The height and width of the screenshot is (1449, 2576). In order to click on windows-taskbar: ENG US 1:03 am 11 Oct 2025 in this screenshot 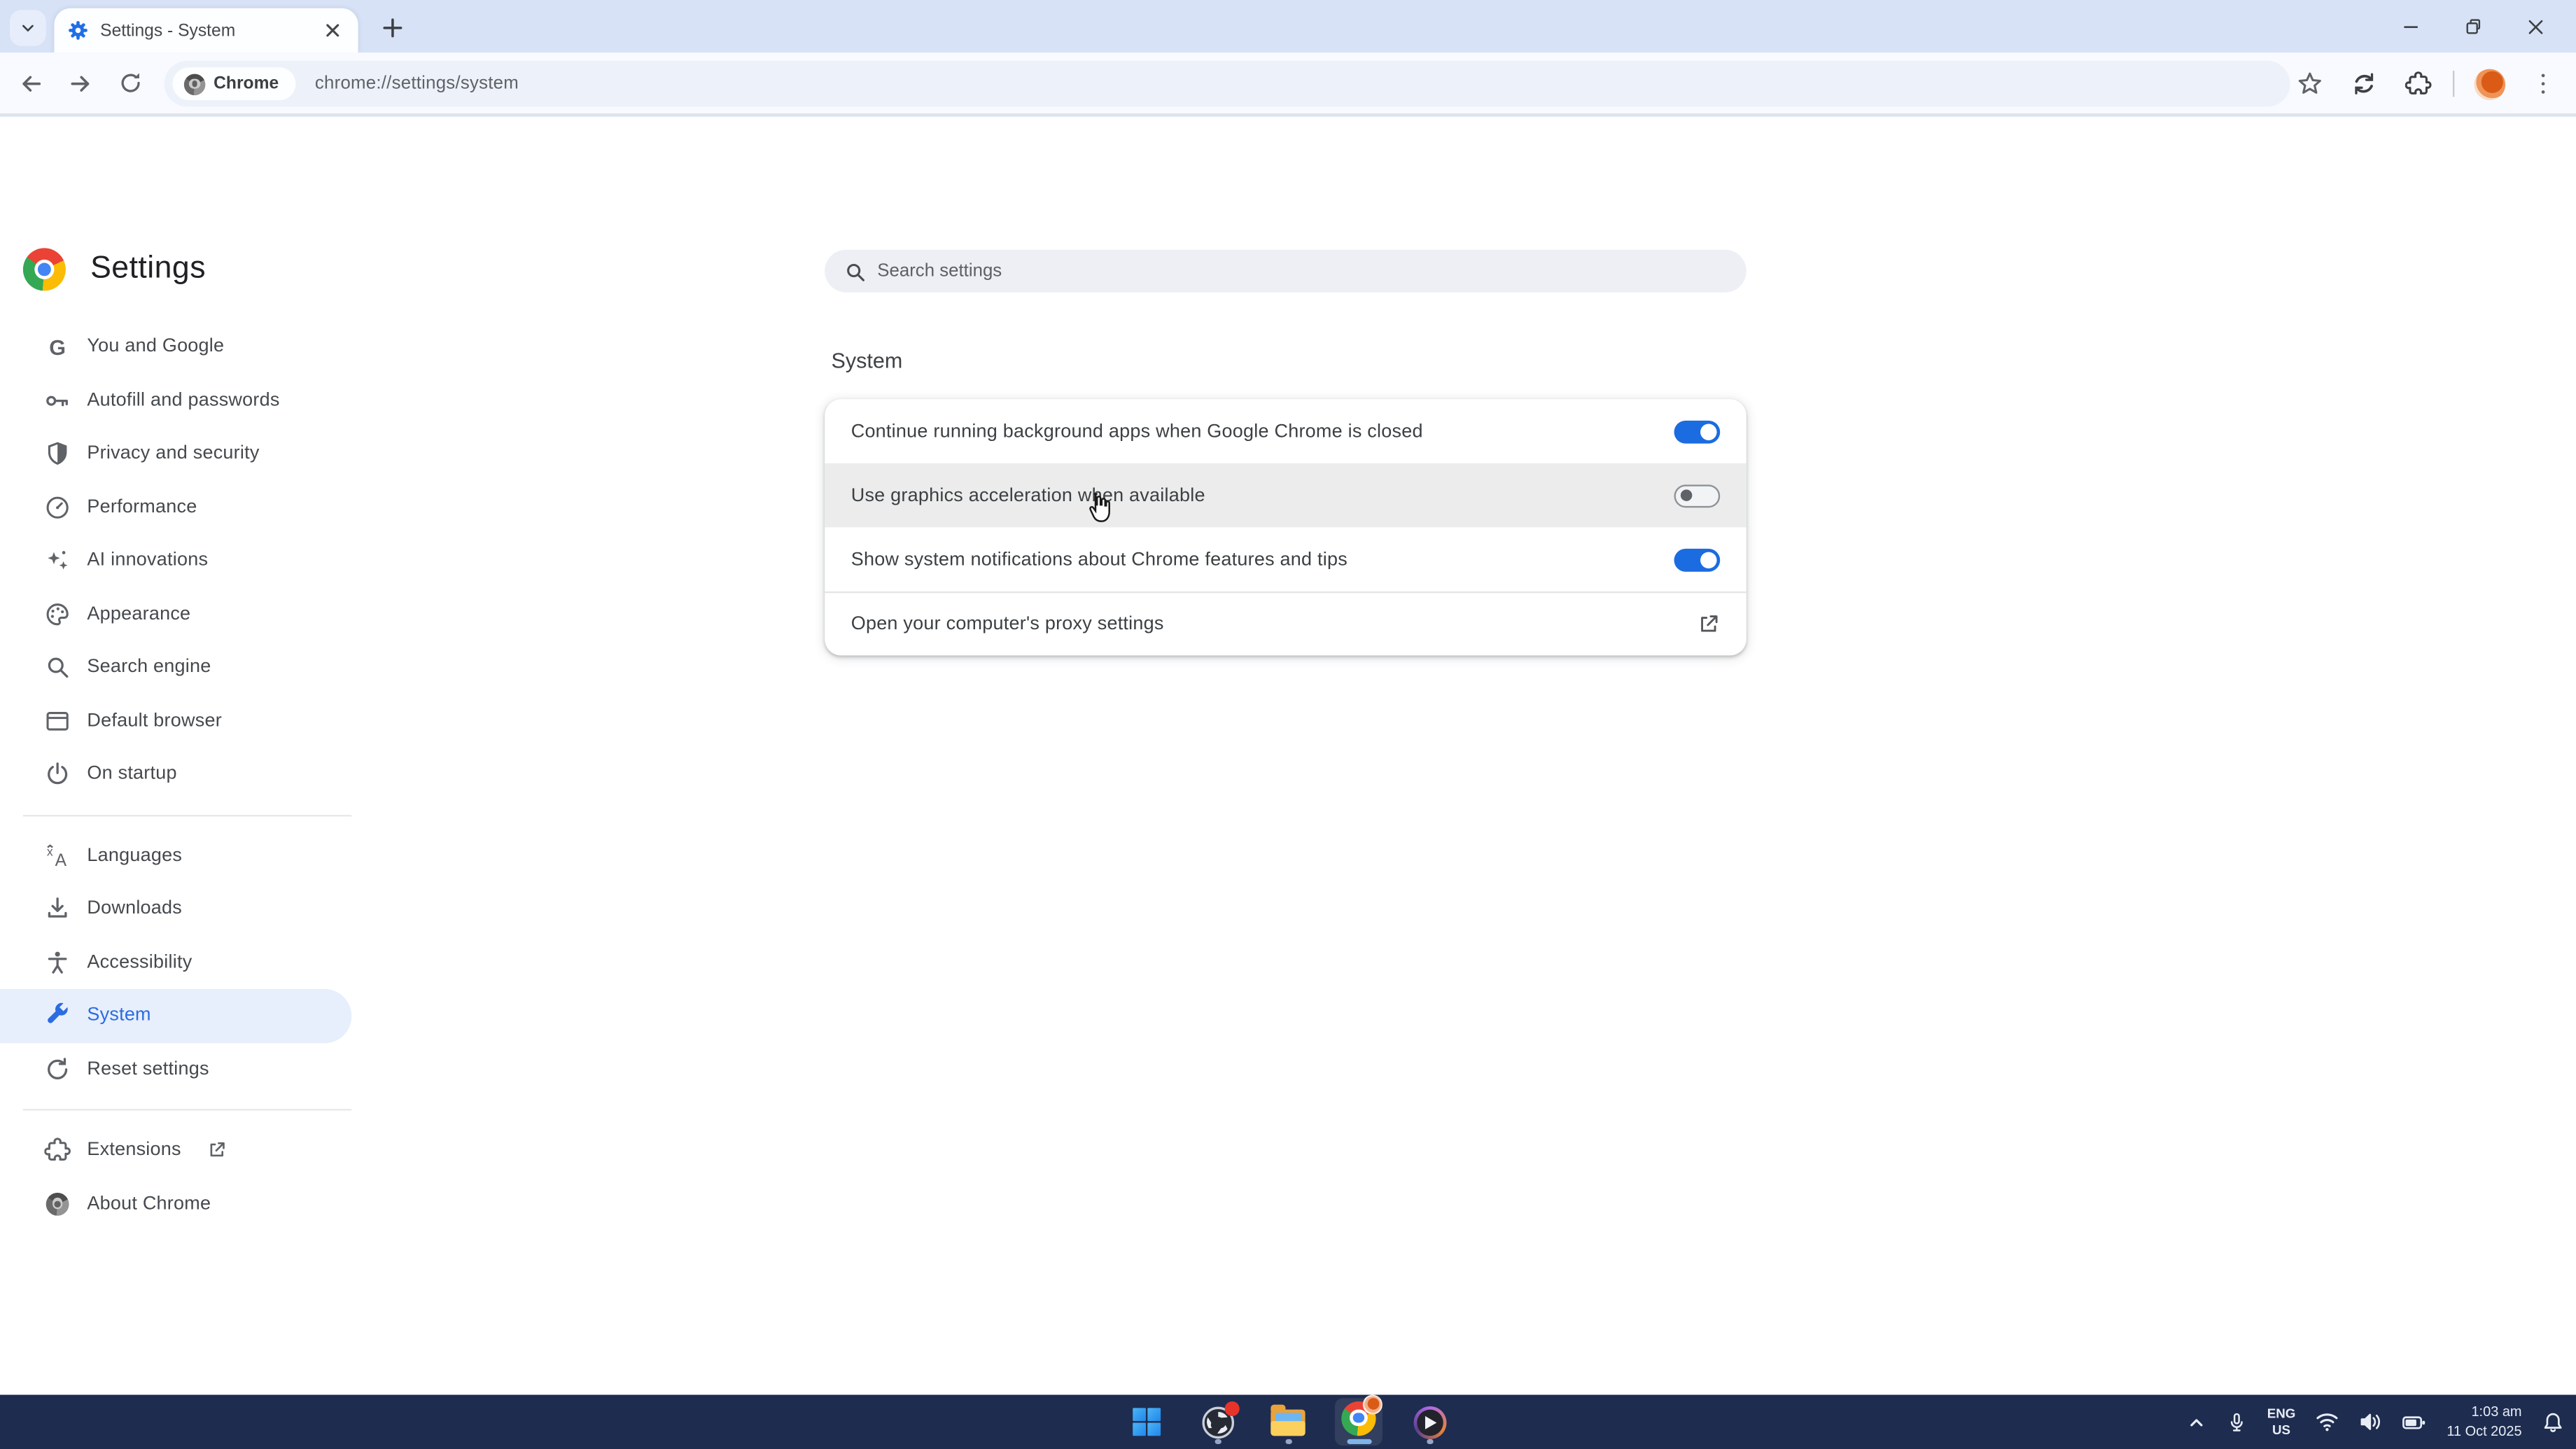, I will do `click(1288, 1421)`.